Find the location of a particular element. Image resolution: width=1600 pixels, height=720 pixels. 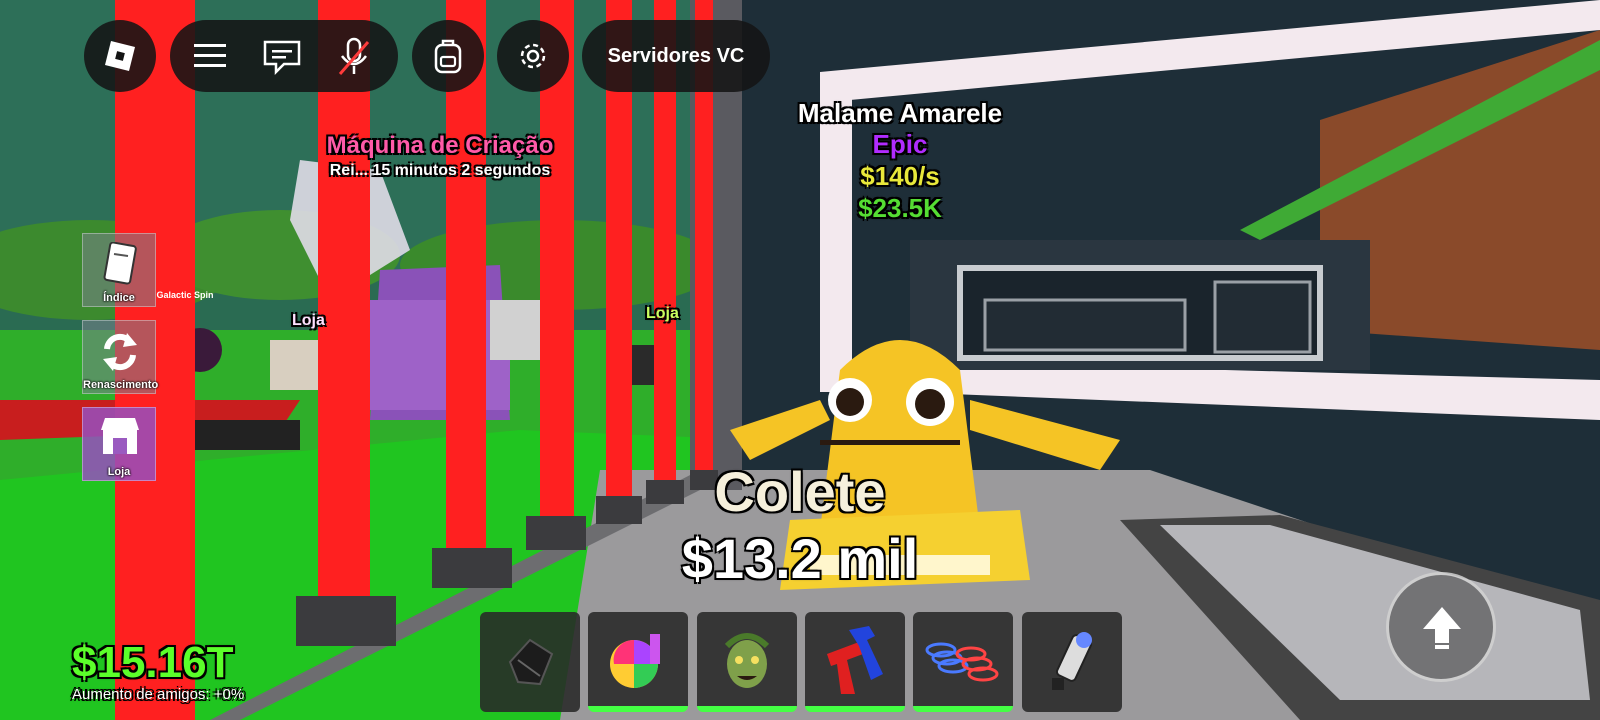

collect-amount: $13.2 mil is located at coordinates (800, 558).